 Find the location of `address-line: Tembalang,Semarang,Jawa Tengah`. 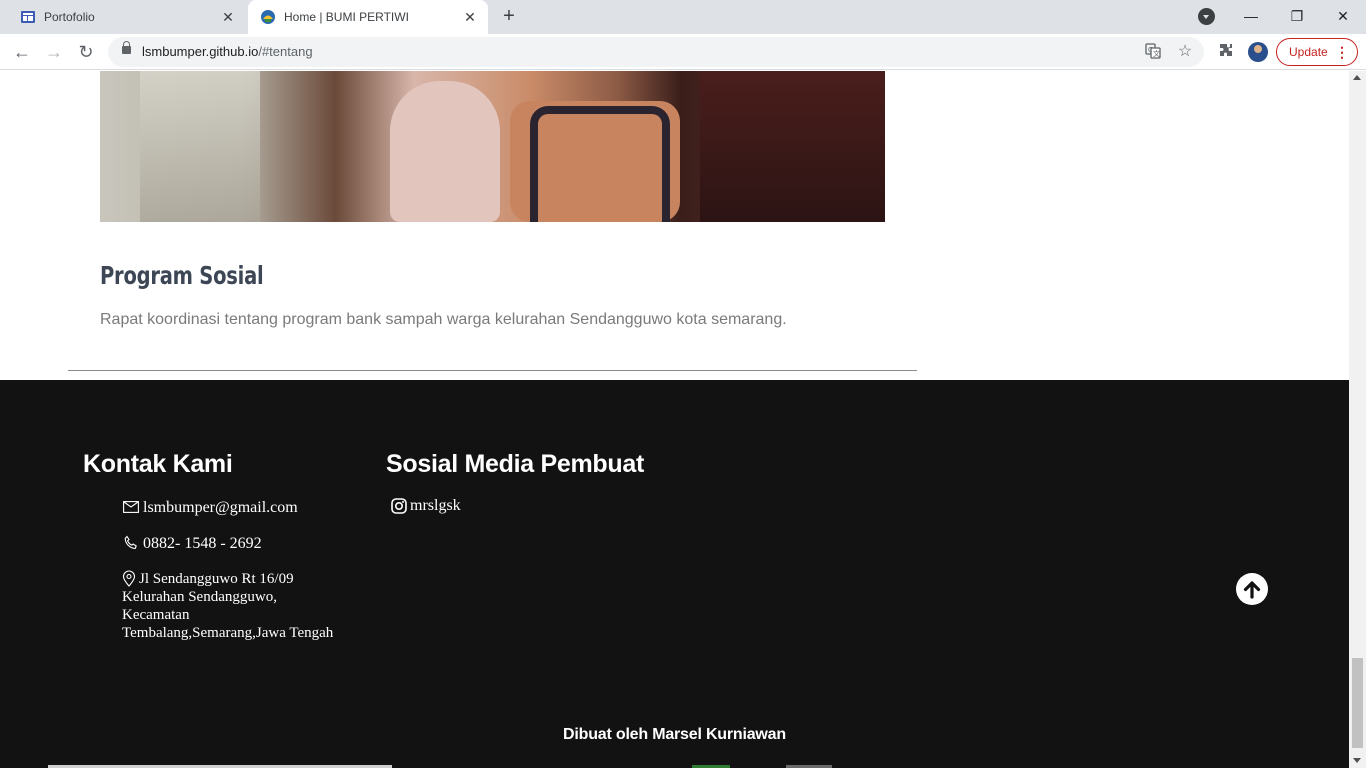

address-line: Tembalang,Semarang,Jawa Tengah is located at coordinates (228, 633).